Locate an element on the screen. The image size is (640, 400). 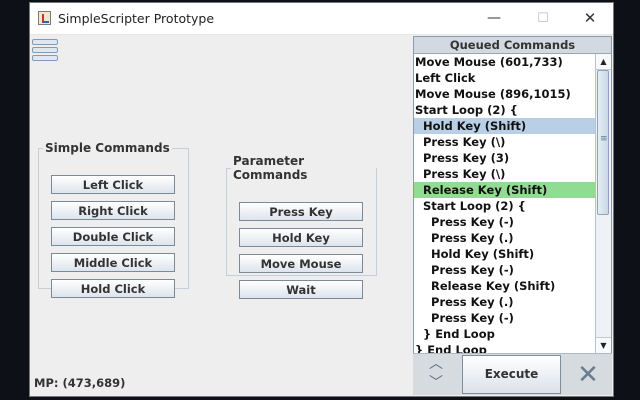
chevron-down-icon: ﹀ is located at coordinates (436, 383).